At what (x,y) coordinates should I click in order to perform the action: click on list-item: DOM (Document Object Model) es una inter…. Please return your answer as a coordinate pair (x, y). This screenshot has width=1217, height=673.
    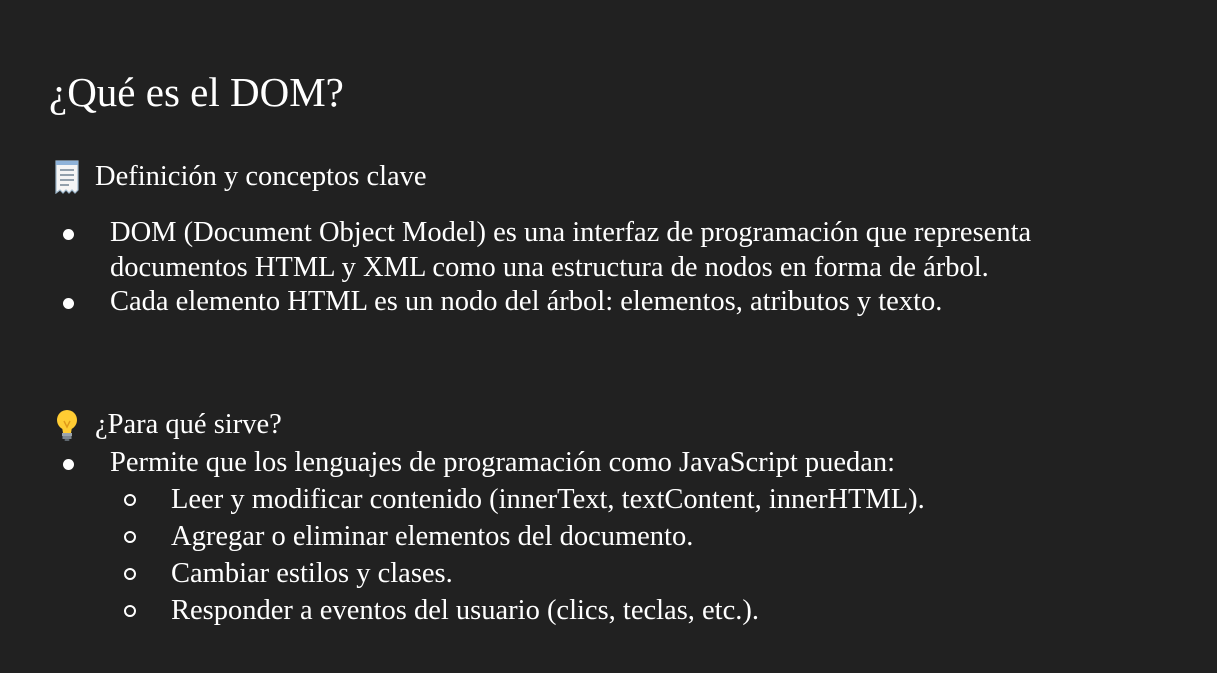
    Looking at the image, I should click on (555, 250).